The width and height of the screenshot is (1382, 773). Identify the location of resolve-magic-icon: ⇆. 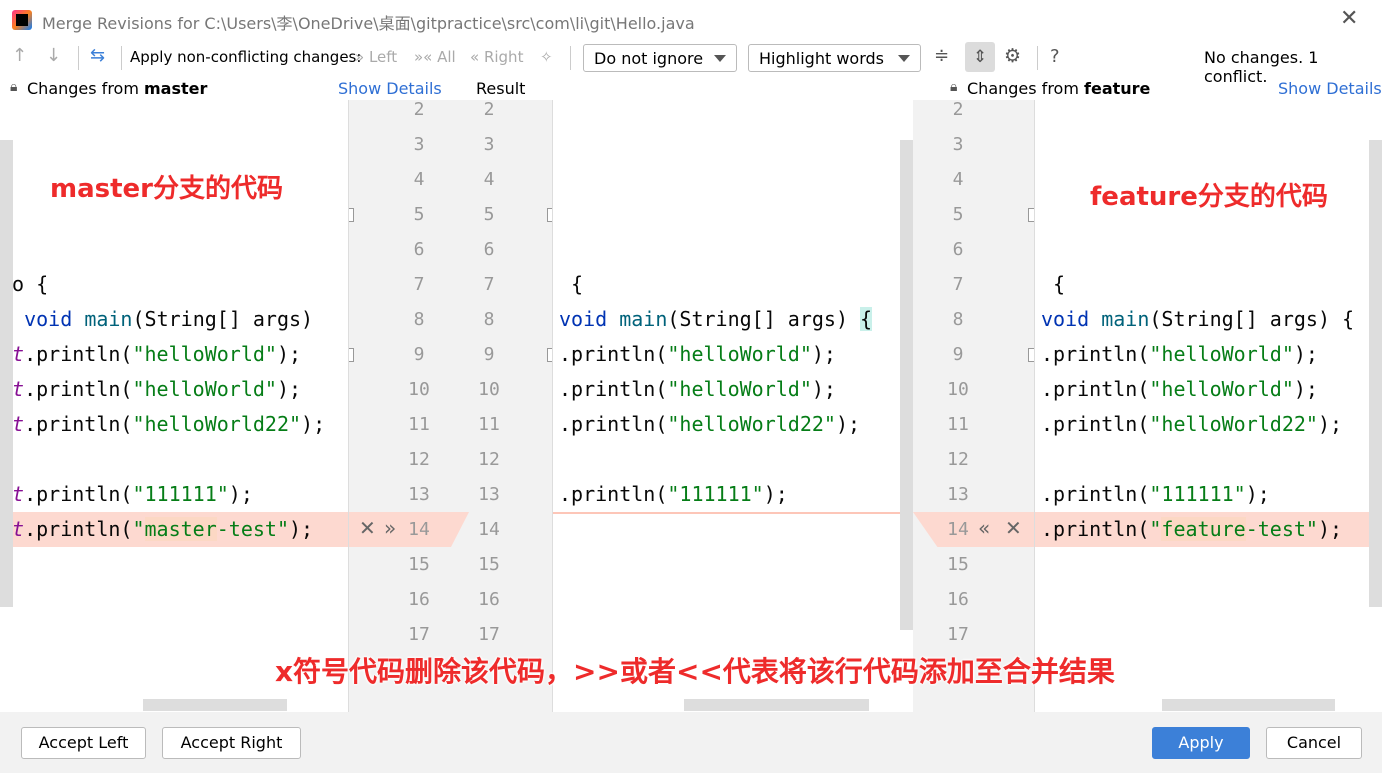
(97, 55).